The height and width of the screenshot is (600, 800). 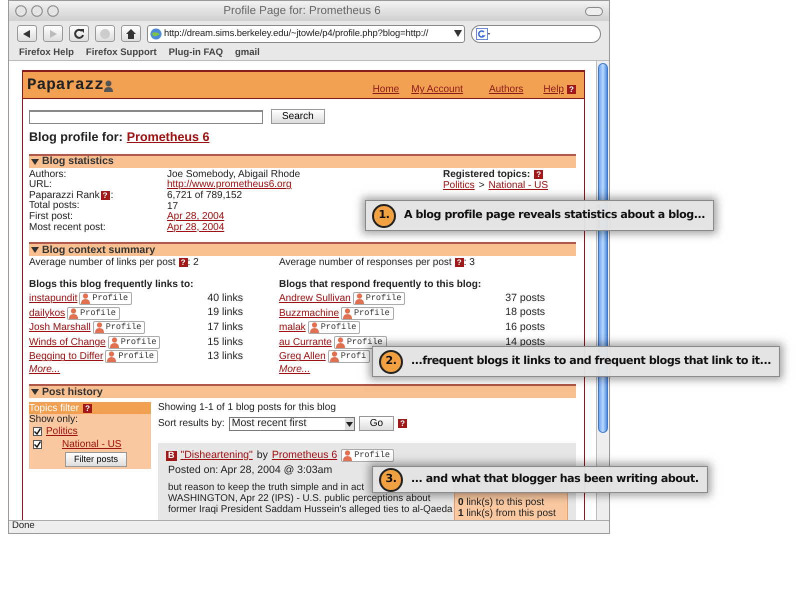 What do you see at coordinates (111, 284) in the screenshot?
I see `list-title: Blogs this blog frequently links to:` at bounding box center [111, 284].